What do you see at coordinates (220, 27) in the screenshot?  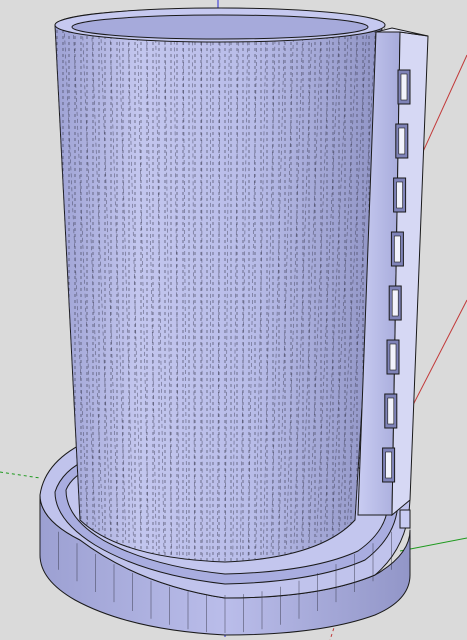 I see `cylinder-opening` at bounding box center [220, 27].